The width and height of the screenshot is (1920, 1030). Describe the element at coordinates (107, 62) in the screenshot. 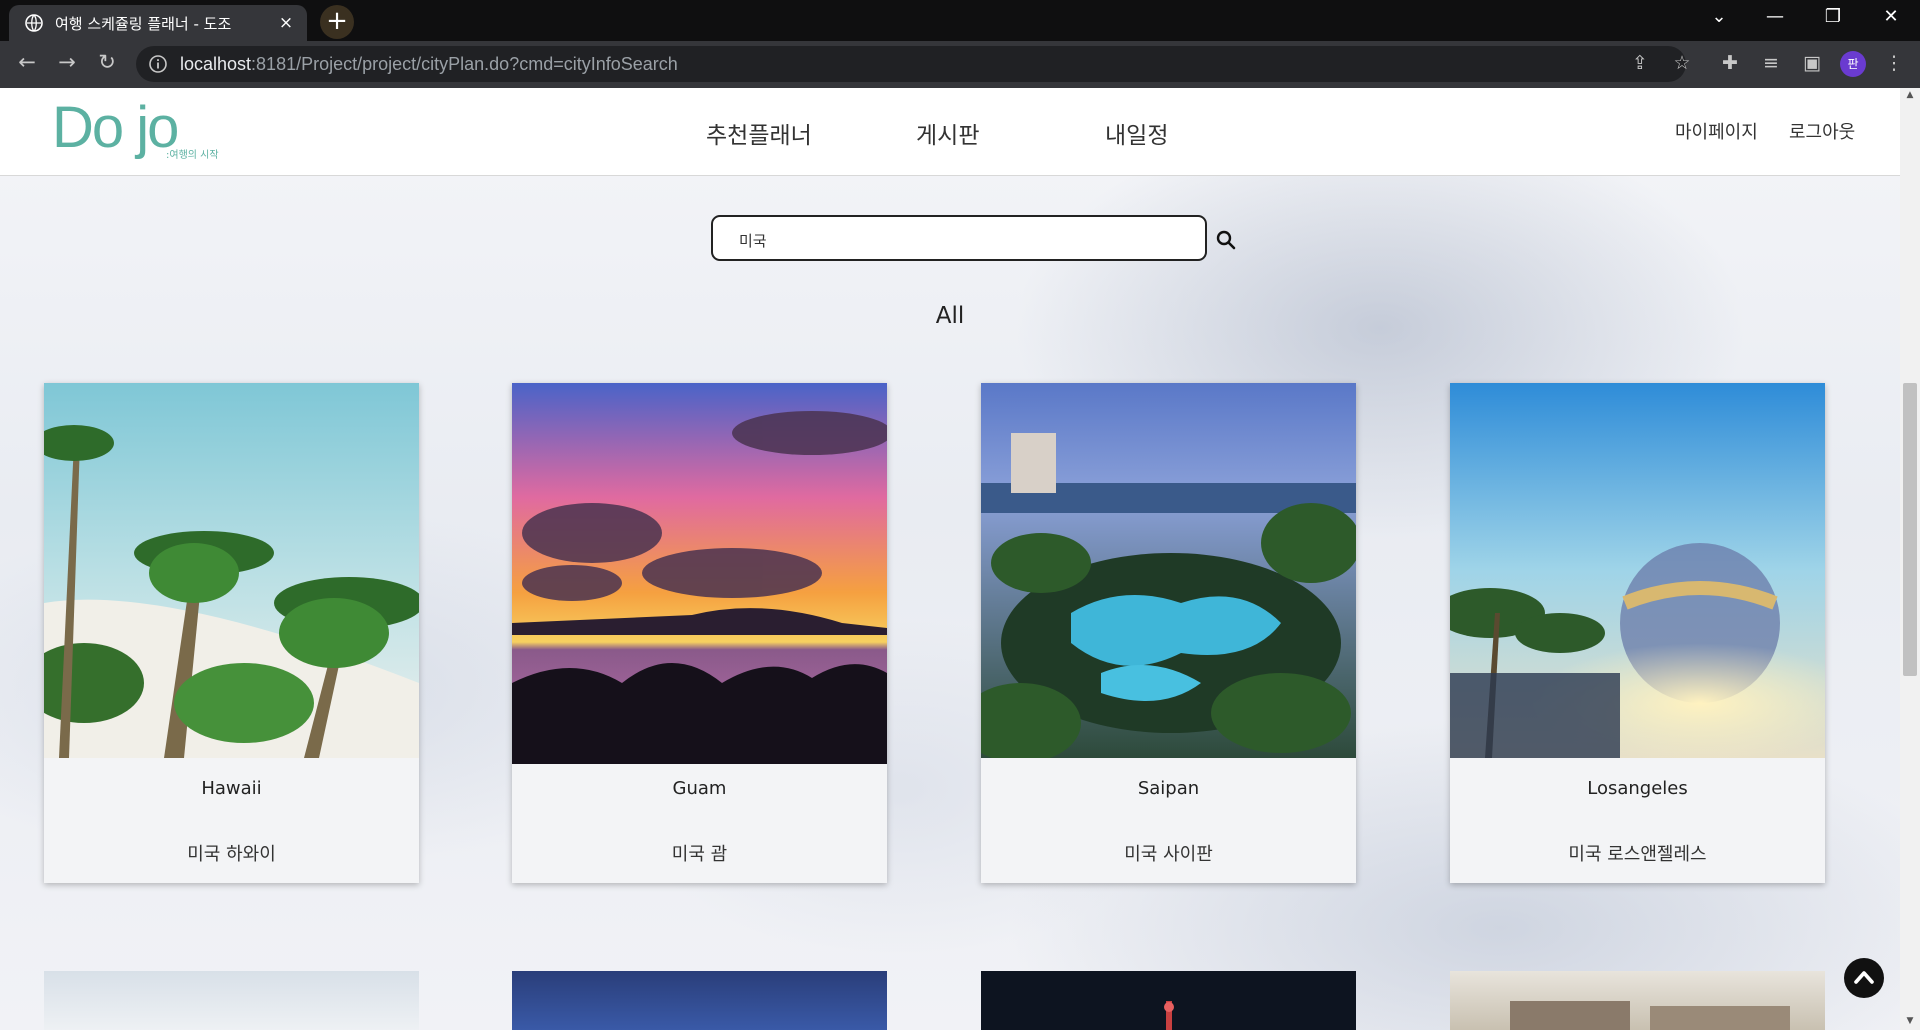

I see `reload-icon: ↻` at that location.